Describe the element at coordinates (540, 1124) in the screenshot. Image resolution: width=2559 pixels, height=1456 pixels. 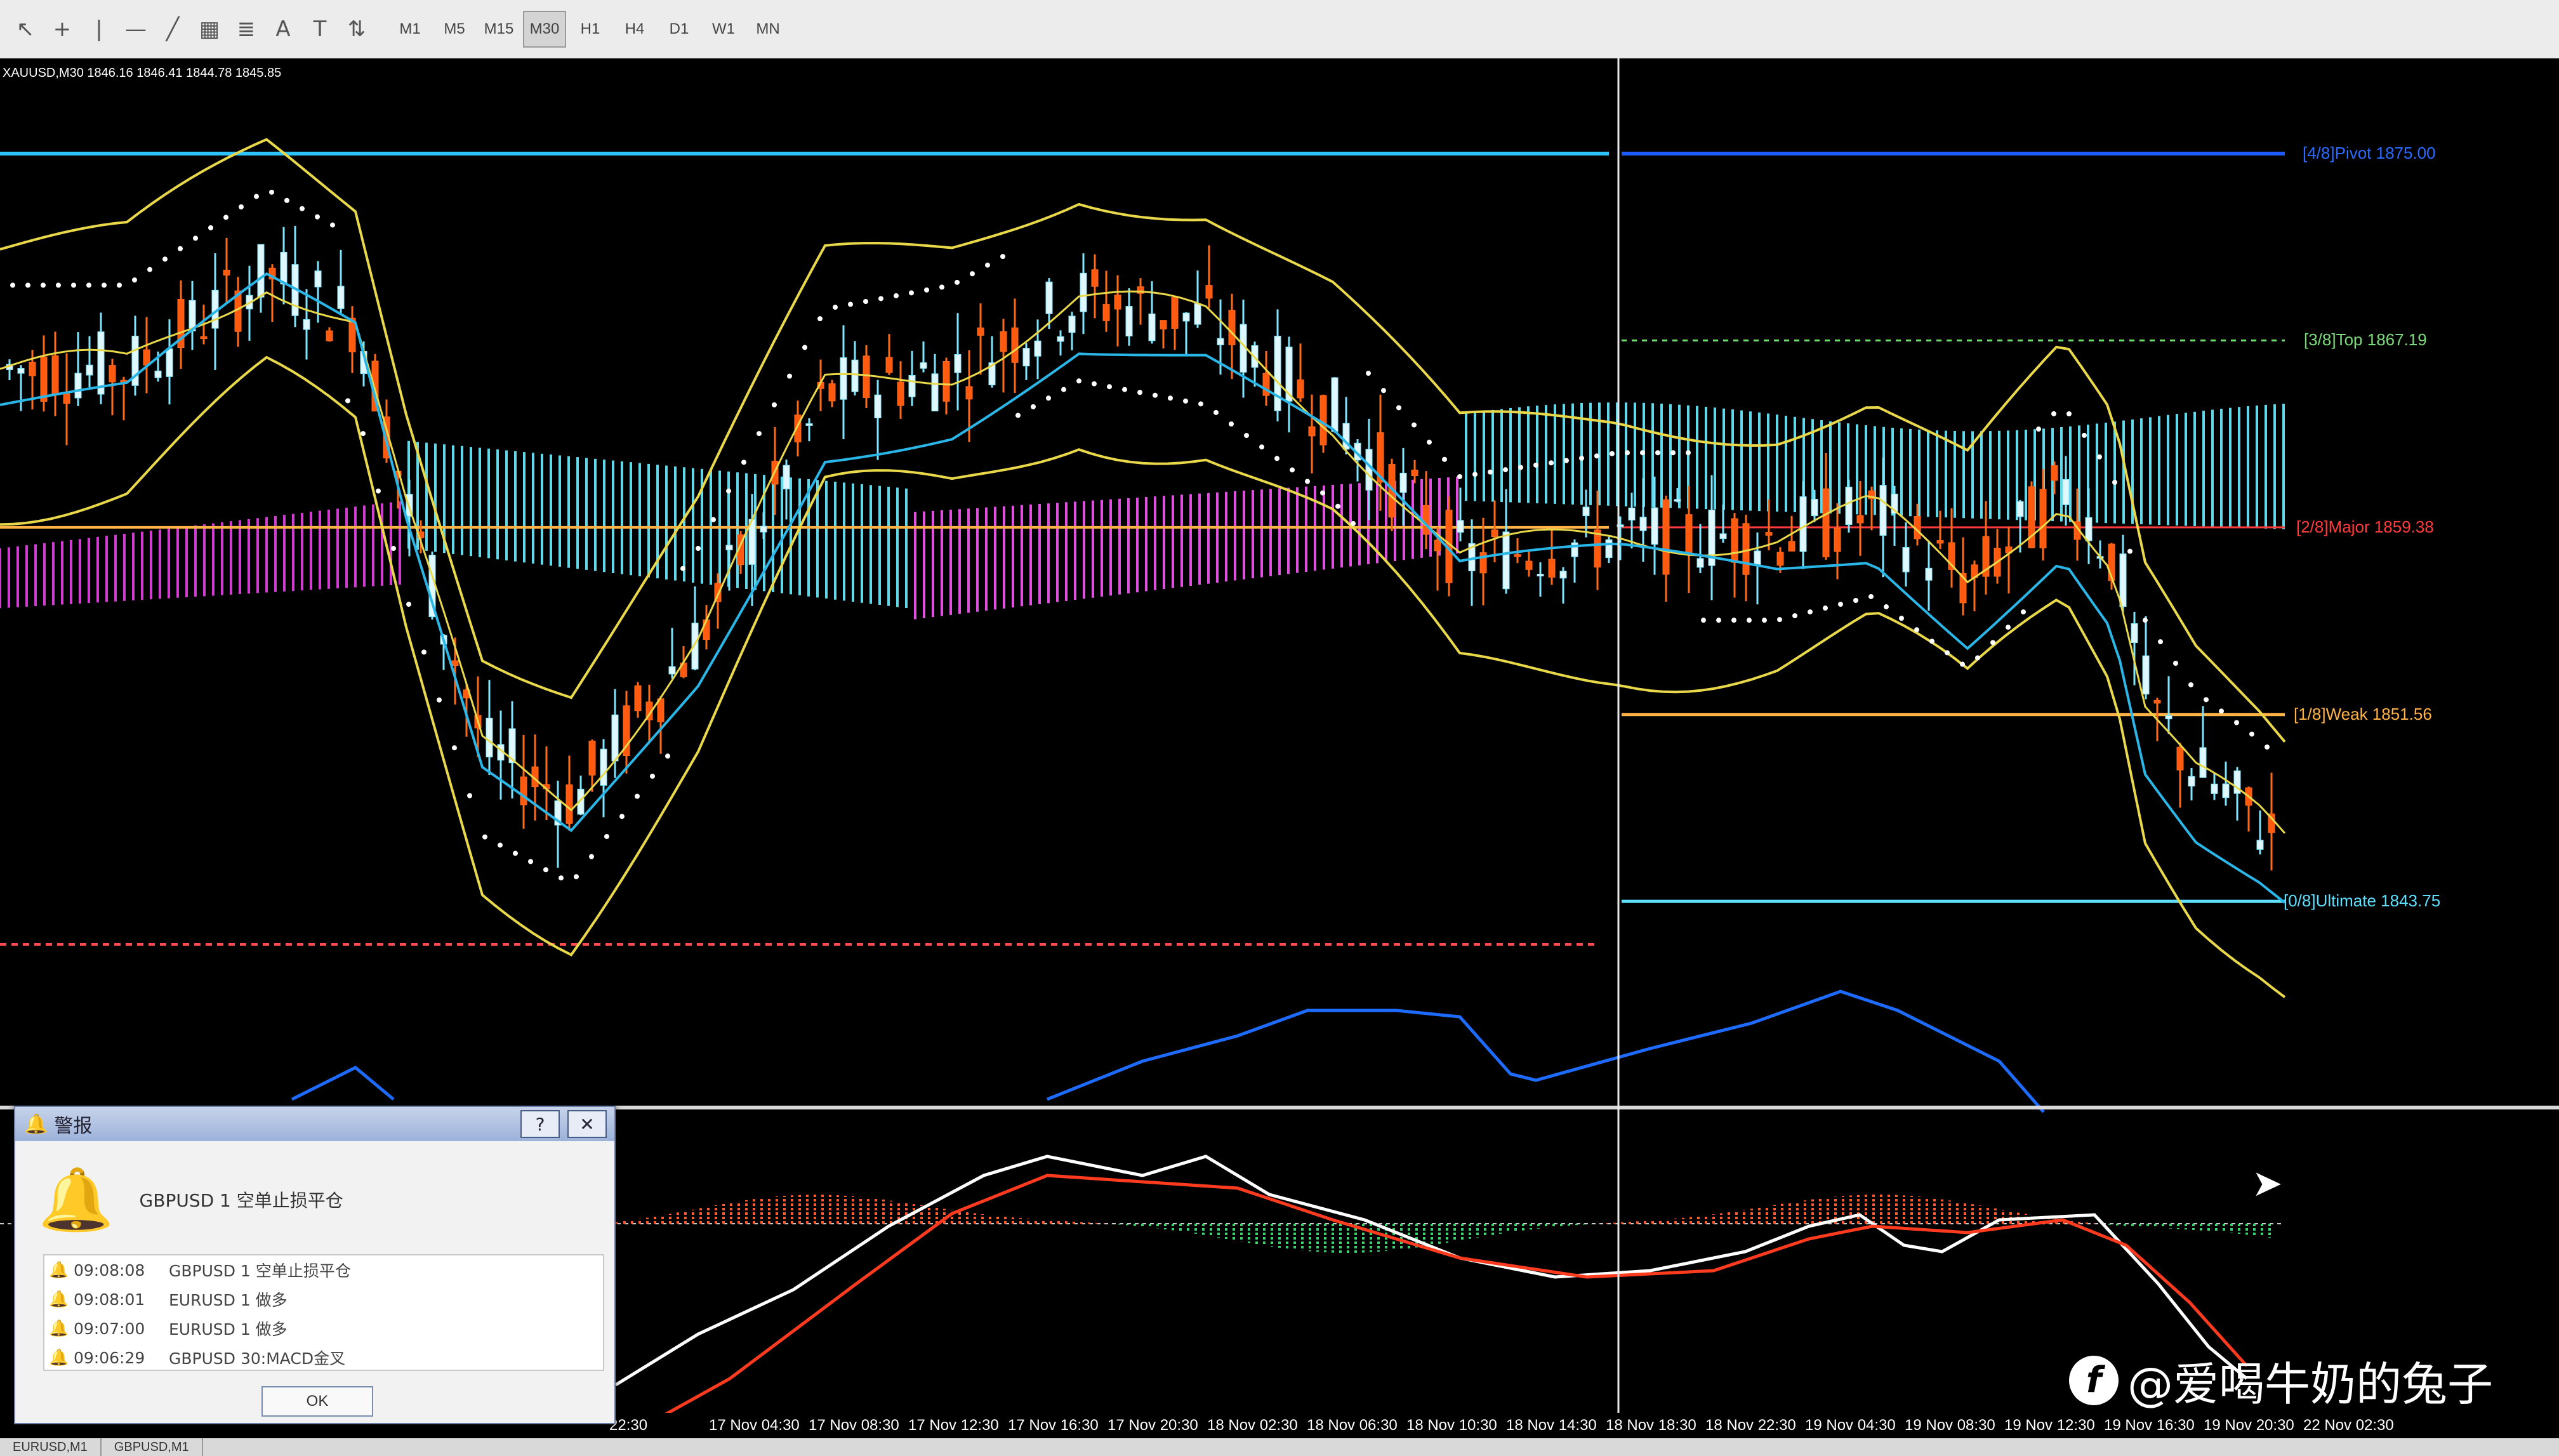
I see `help-button: ?` at that location.